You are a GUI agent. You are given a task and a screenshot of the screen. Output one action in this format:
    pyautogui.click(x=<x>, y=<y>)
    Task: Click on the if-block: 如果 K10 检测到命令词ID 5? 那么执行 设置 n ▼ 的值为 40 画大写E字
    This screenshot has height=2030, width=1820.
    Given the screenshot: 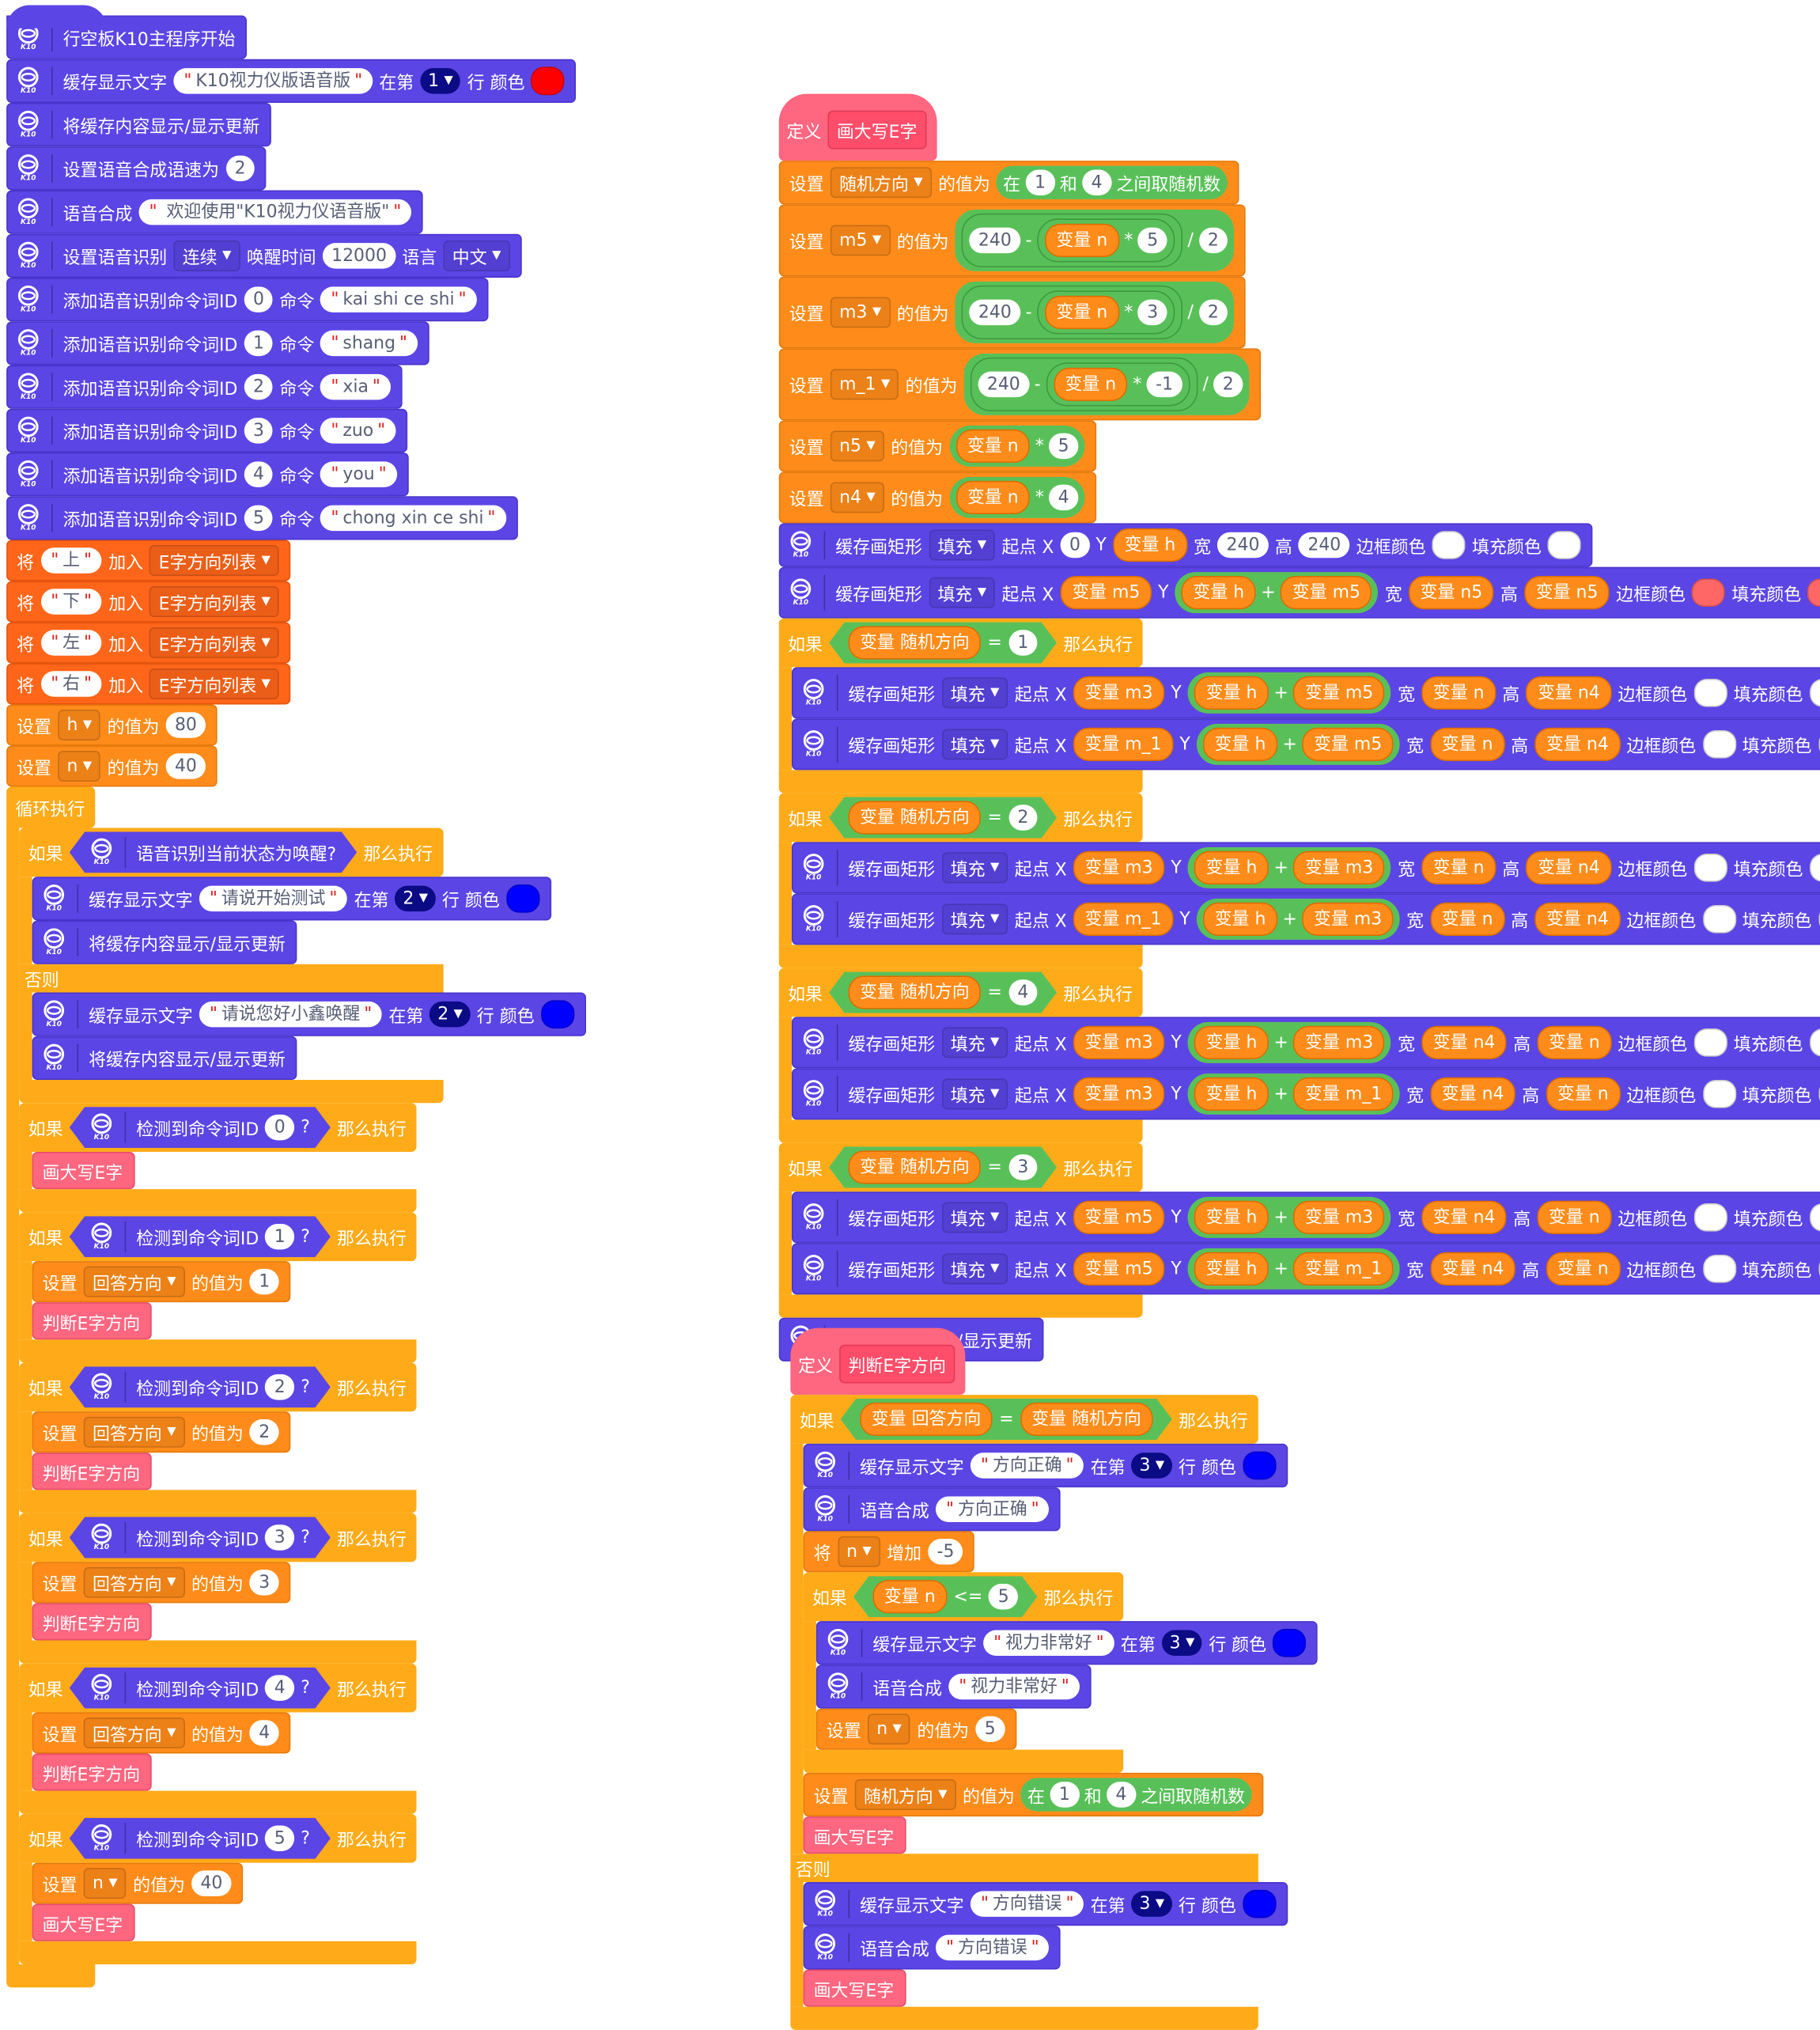 What is the action you would take?
    pyautogui.click(x=218, y=1888)
    